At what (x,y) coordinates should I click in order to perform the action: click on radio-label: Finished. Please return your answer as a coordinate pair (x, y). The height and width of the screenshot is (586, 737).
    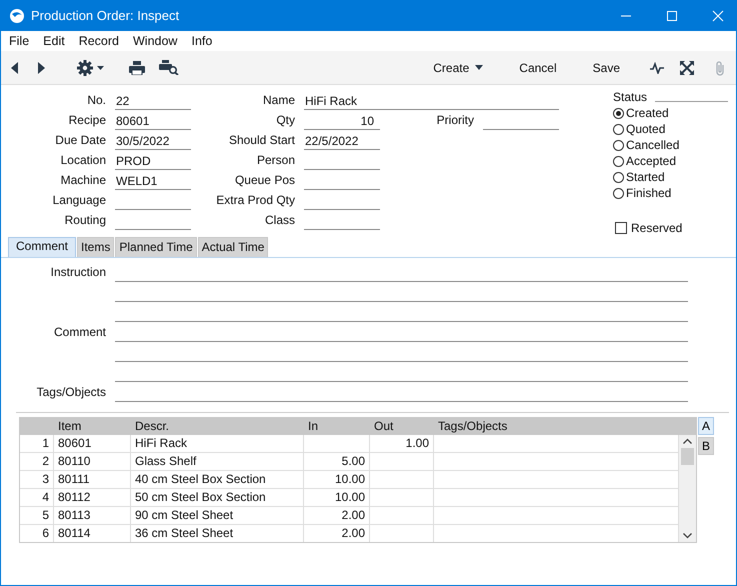
    Looking at the image, I should click on (649, 193).